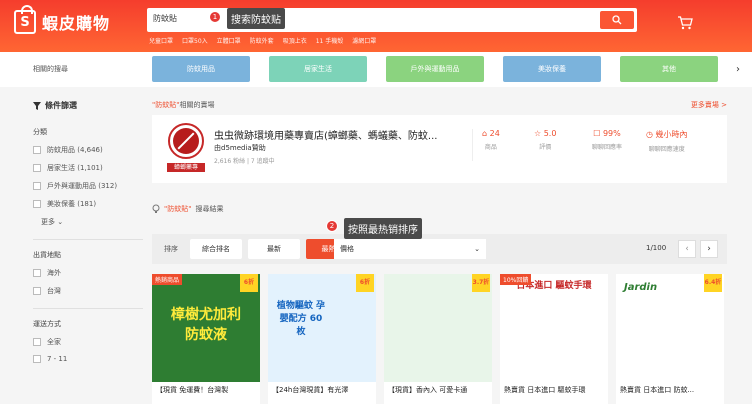 The width and height of the screenshot is (752, 404). What do you see at coordinates (607, 140) in the screenshot?
I see `shop-response-rate-stat: ☐ 99% 聊聊回應率` at bounding box center [607, 140].